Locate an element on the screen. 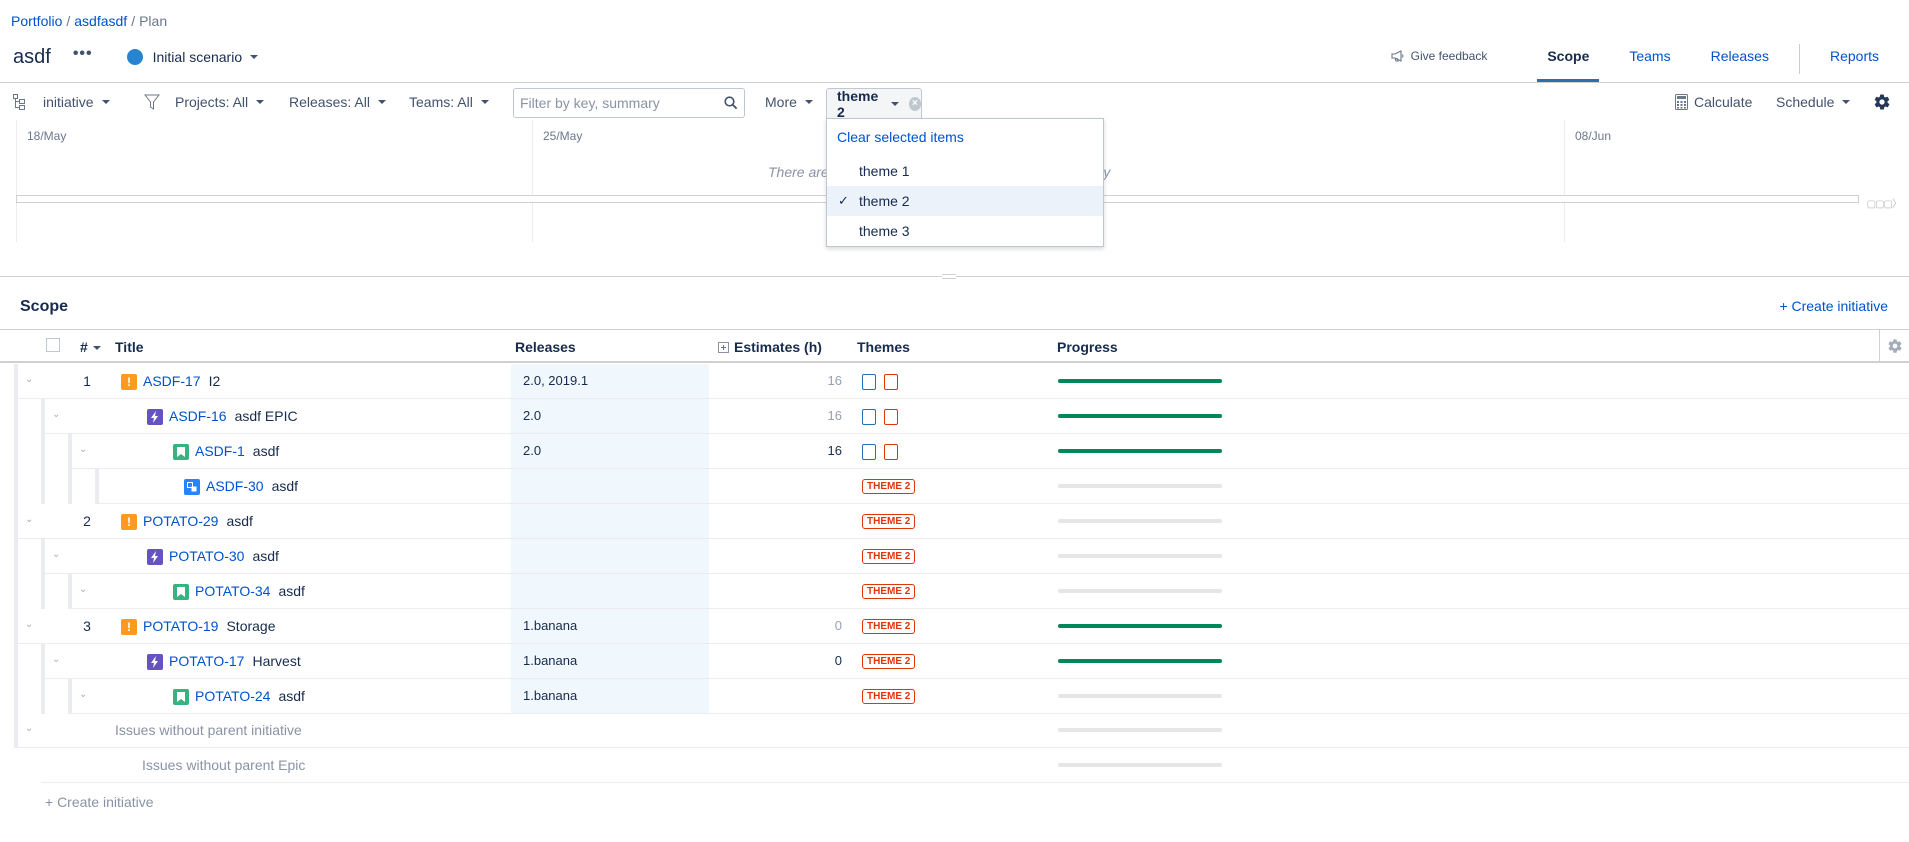 The height and width of the screenshot is (842, 1909). column-themes: Themes is located at coordinates (883, 347).